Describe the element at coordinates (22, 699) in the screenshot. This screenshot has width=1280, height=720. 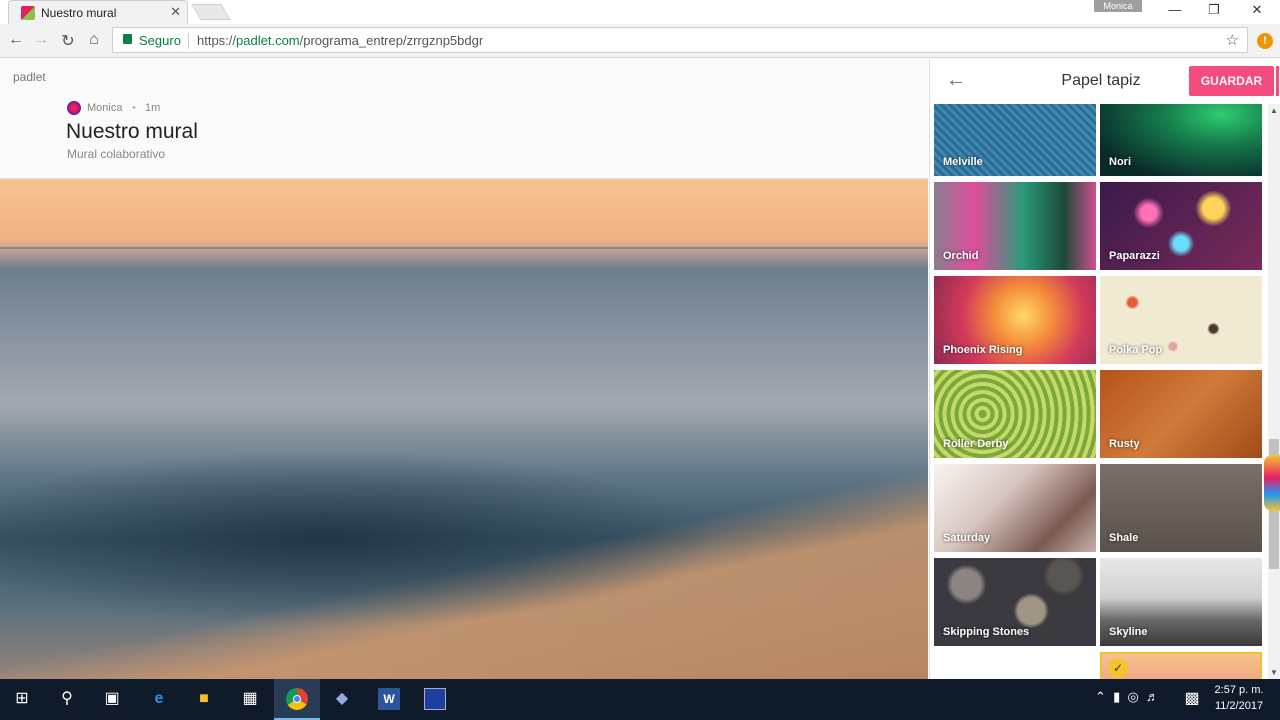
I see `windows-icon: ⊞` at that location.